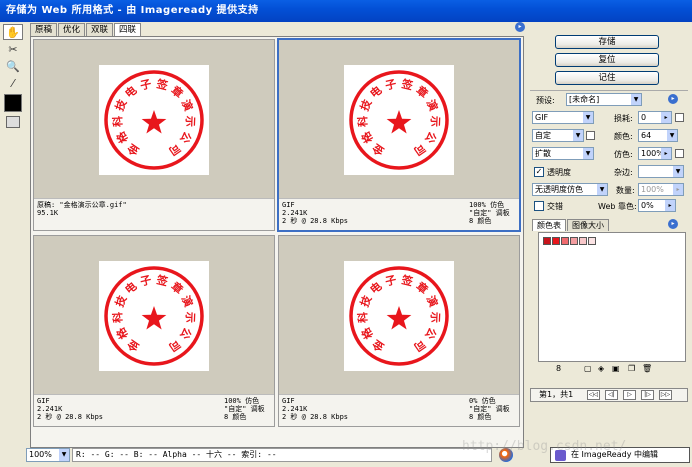 The height and width of the screenshot is (467, 692). I want to click on lossy-label: 损耗:, so click(623, 118).